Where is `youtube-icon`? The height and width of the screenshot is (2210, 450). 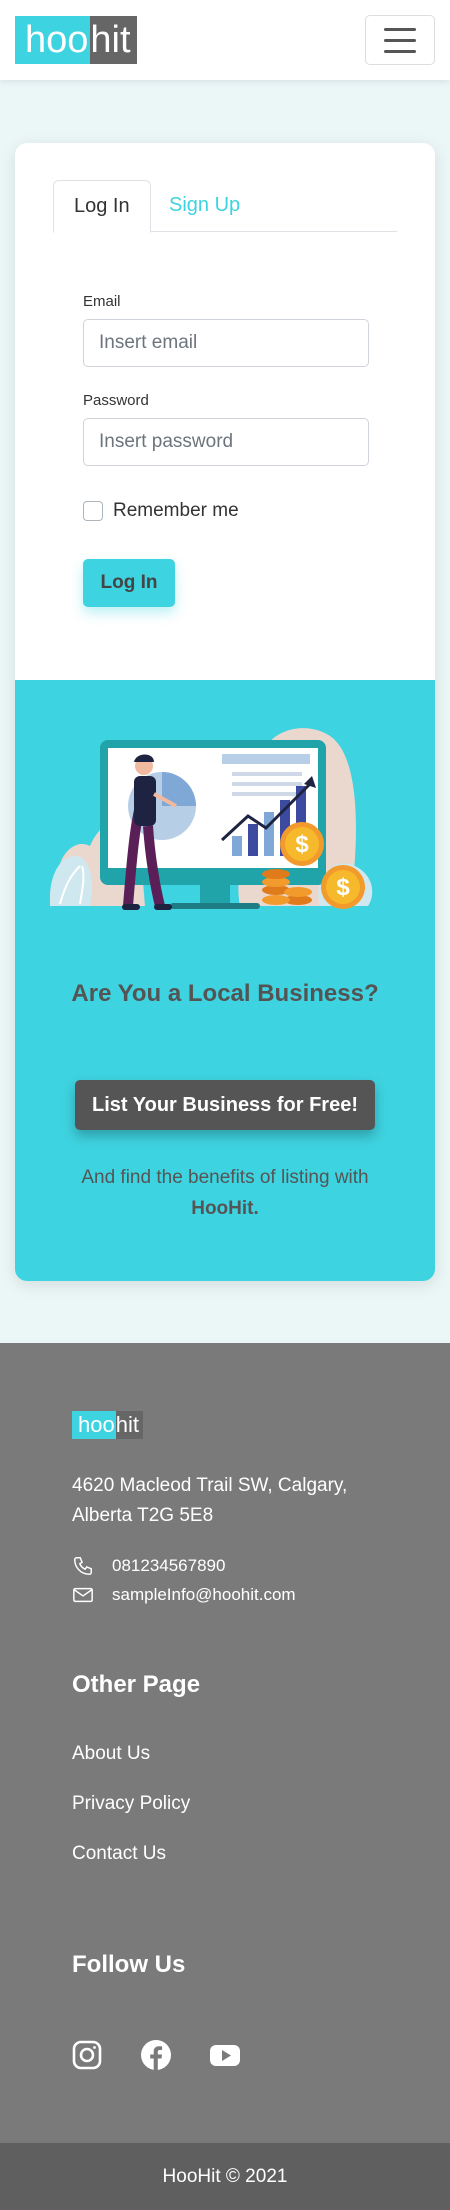
youtube-icon is located at coordinates (225, 2055).